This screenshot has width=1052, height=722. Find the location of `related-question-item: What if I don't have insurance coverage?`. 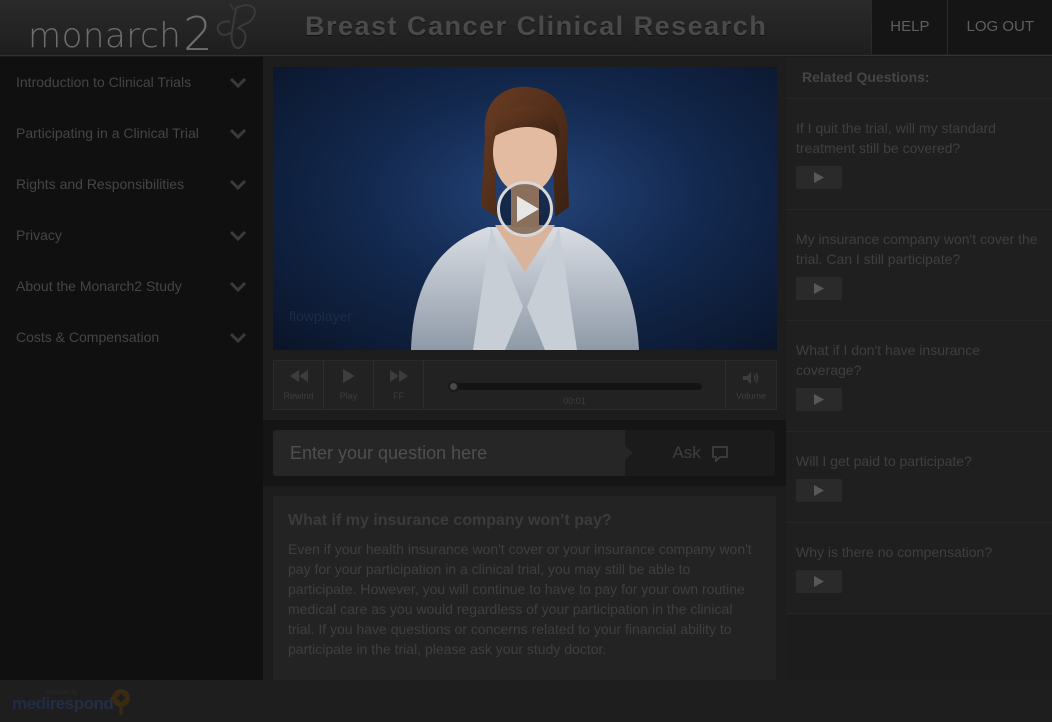

related-question-item: What if I don't have insurance coverage? is located at coordinates (919, 376).